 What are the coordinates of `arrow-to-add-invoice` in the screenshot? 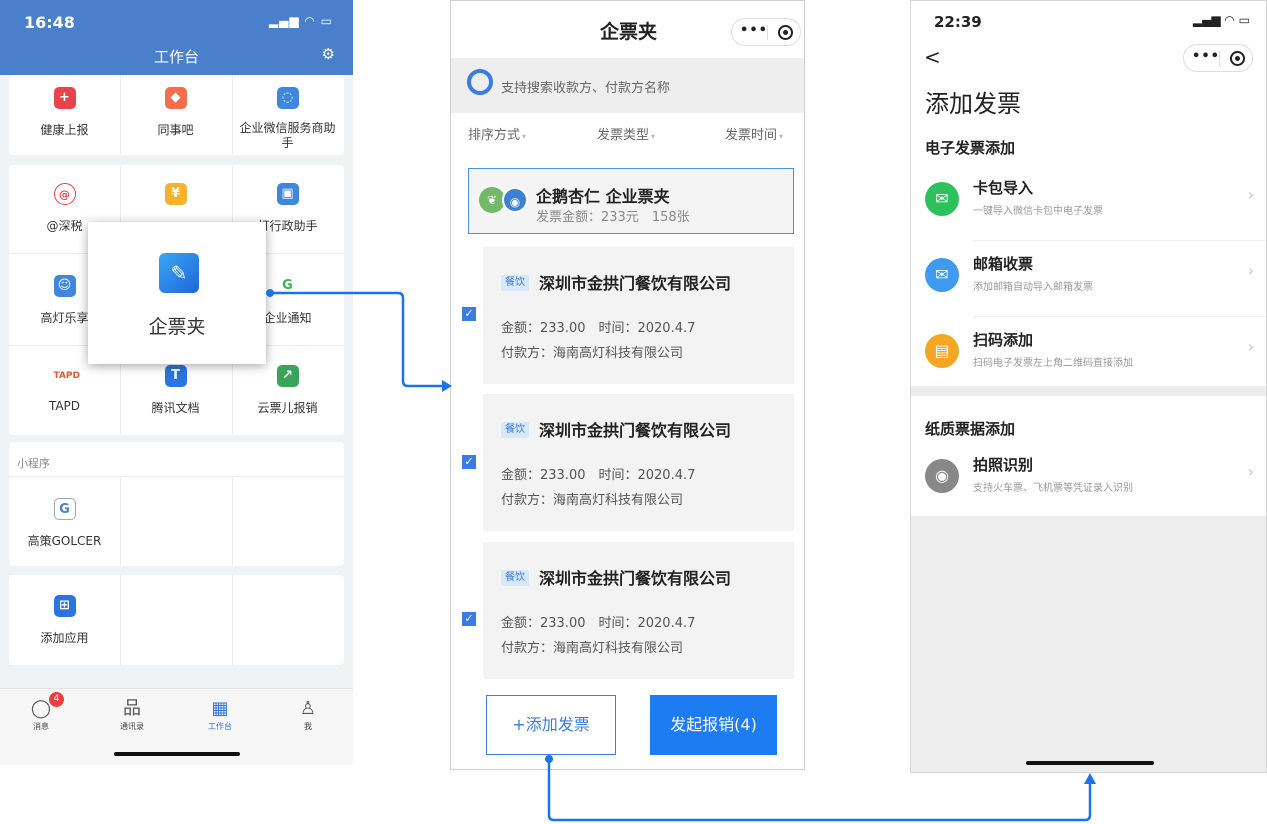 It's located at (819, 791).